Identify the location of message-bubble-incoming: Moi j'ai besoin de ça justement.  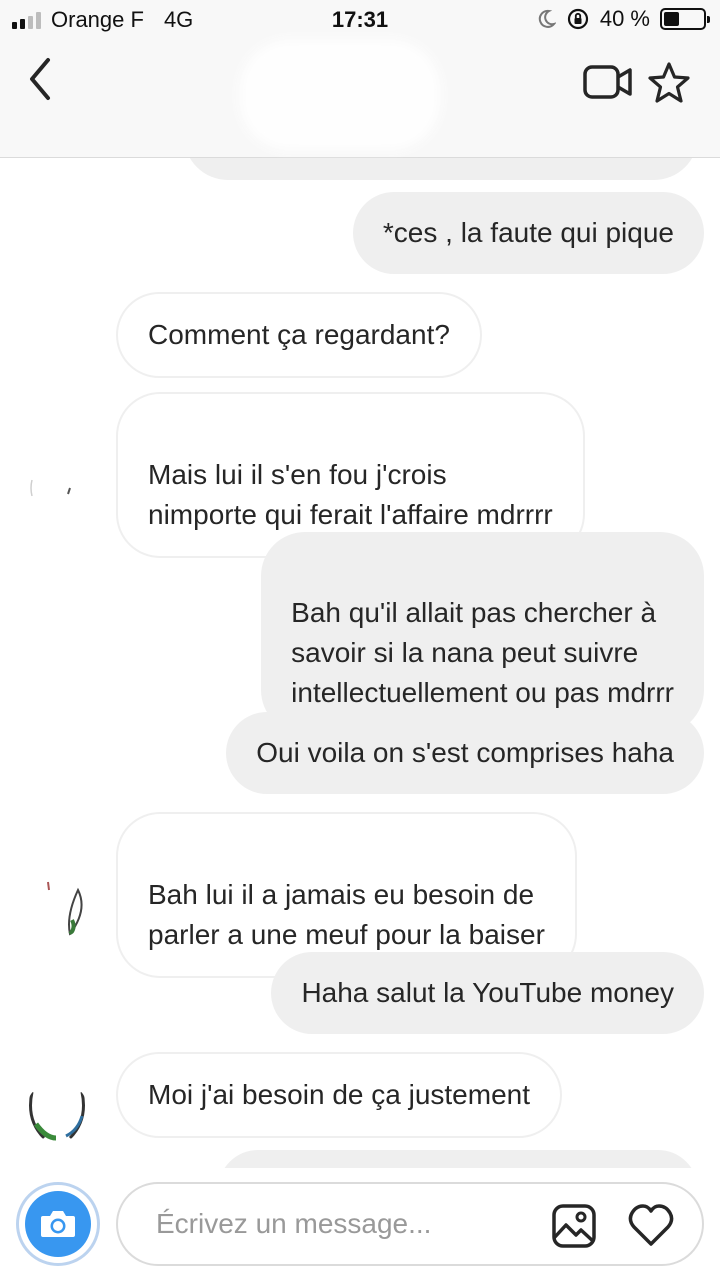
(339, 1095).